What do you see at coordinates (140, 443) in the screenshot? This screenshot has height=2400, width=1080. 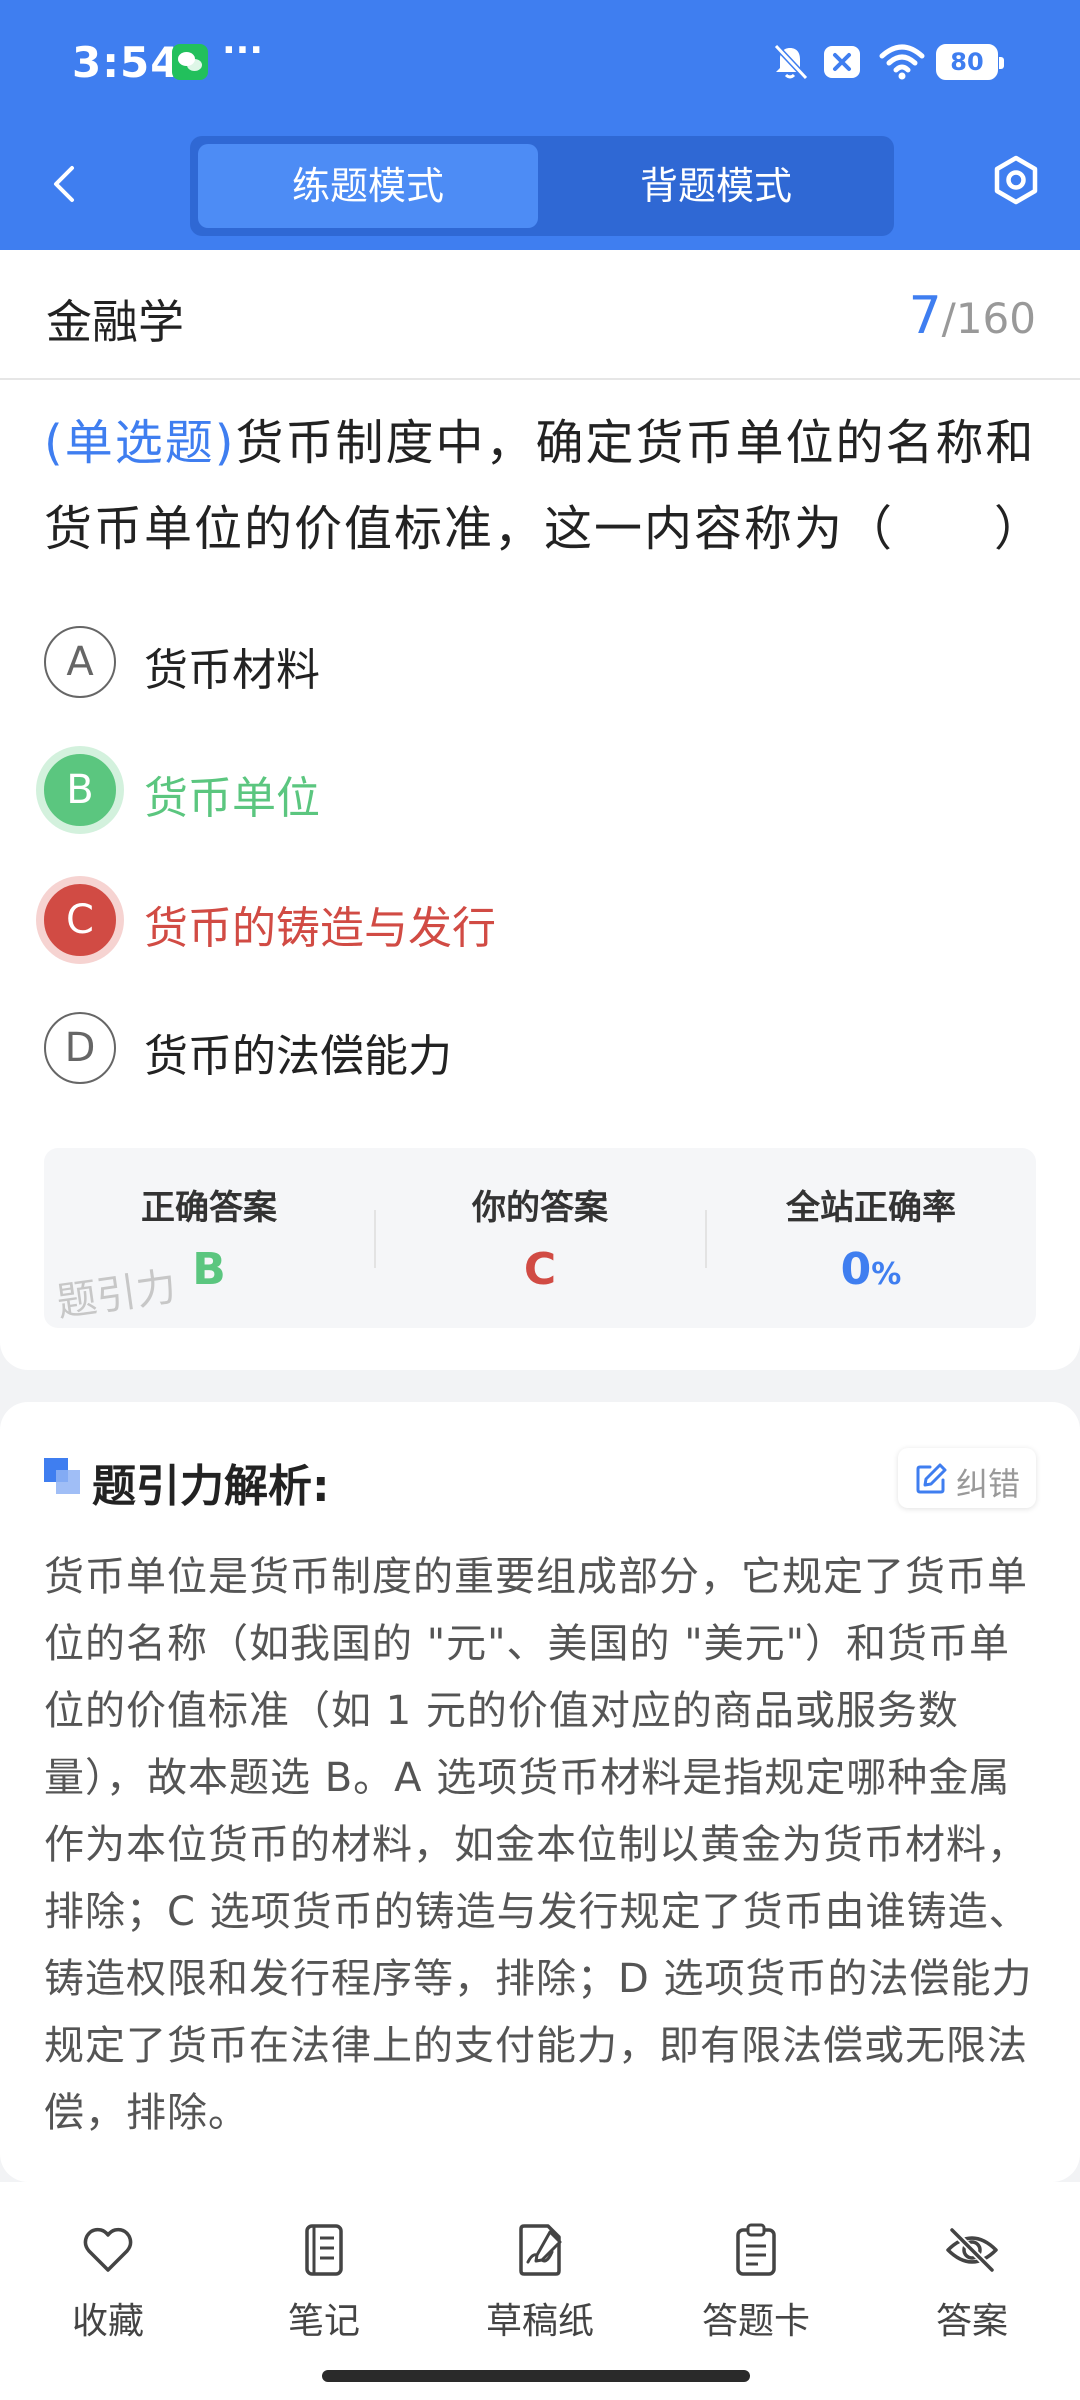 I see `question-type: (单选题)` at bounding box center [140, 443].